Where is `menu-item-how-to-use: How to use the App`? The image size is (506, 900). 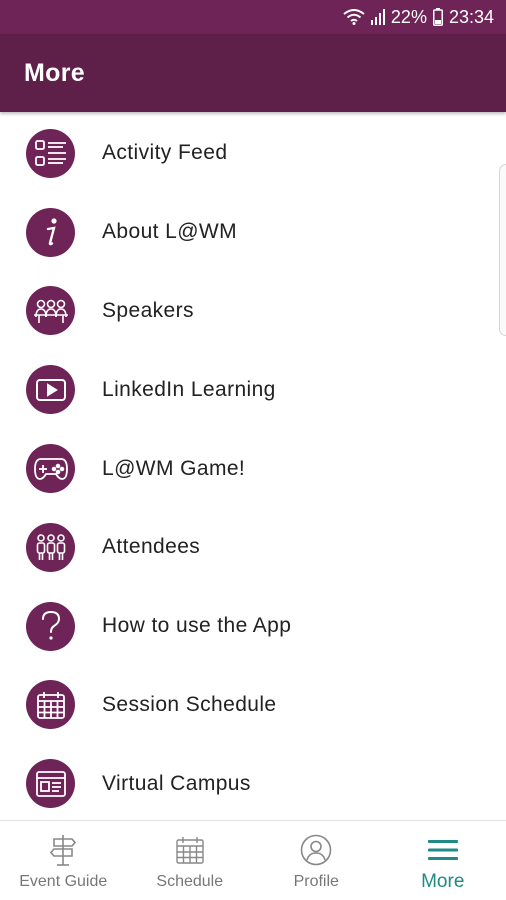 menu-item-how-to-use: How to use the App is located at coordinates (253, 626).